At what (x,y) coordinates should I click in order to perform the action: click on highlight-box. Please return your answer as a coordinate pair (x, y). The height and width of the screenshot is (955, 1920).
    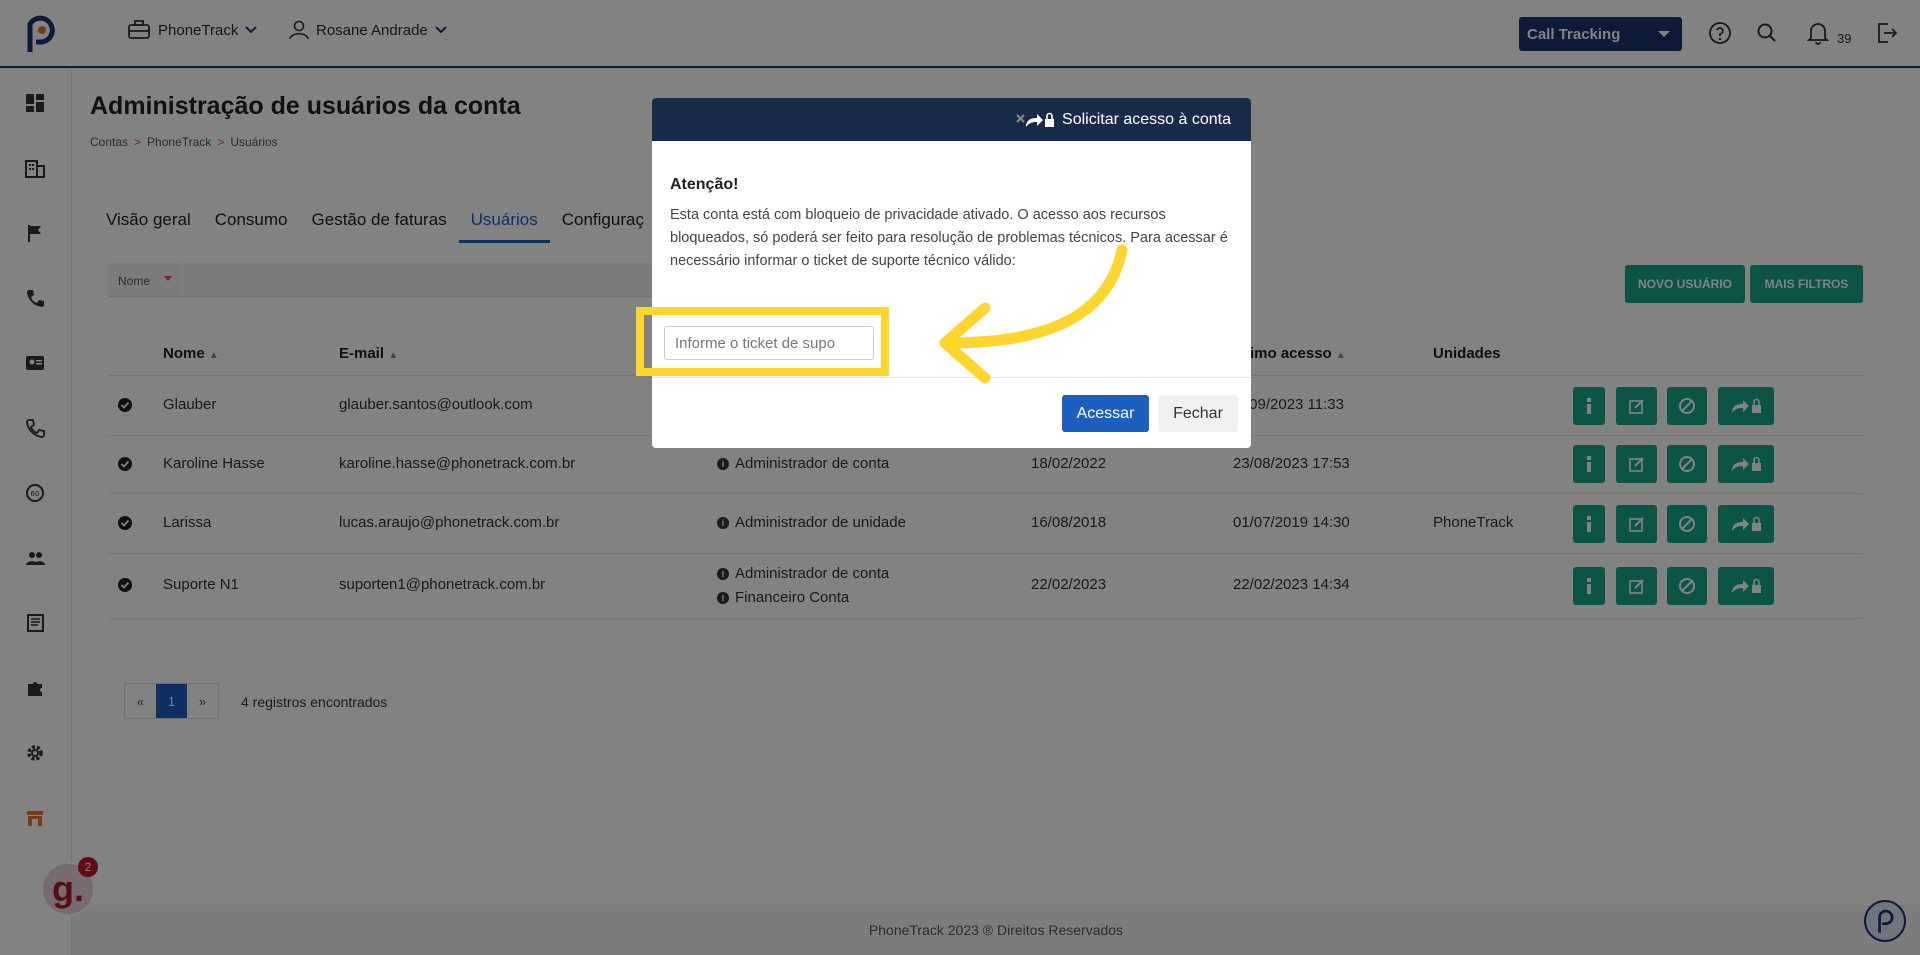
    Looking at the image, I should click on (762, 341).